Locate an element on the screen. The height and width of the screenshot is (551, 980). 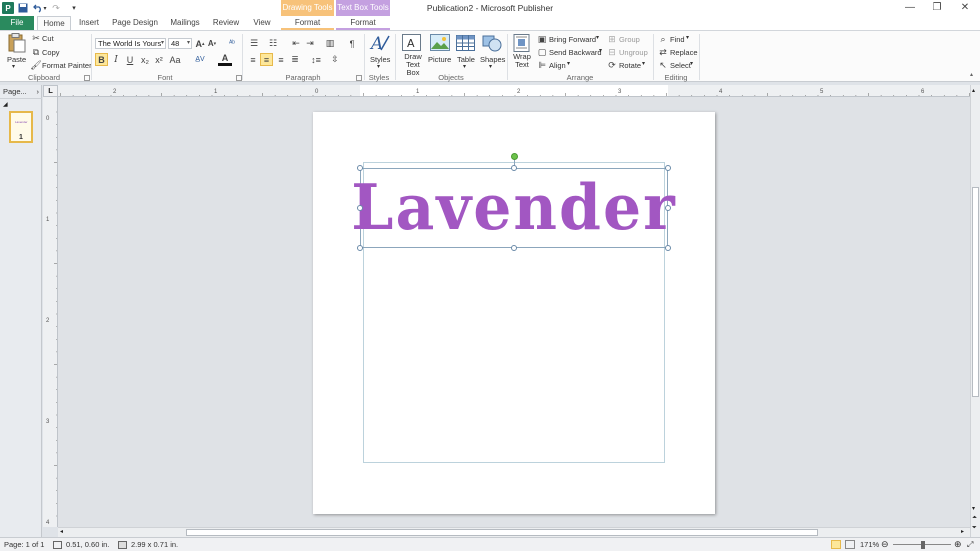
replace-icon: ⇄ is located at coordinates (663, 52).